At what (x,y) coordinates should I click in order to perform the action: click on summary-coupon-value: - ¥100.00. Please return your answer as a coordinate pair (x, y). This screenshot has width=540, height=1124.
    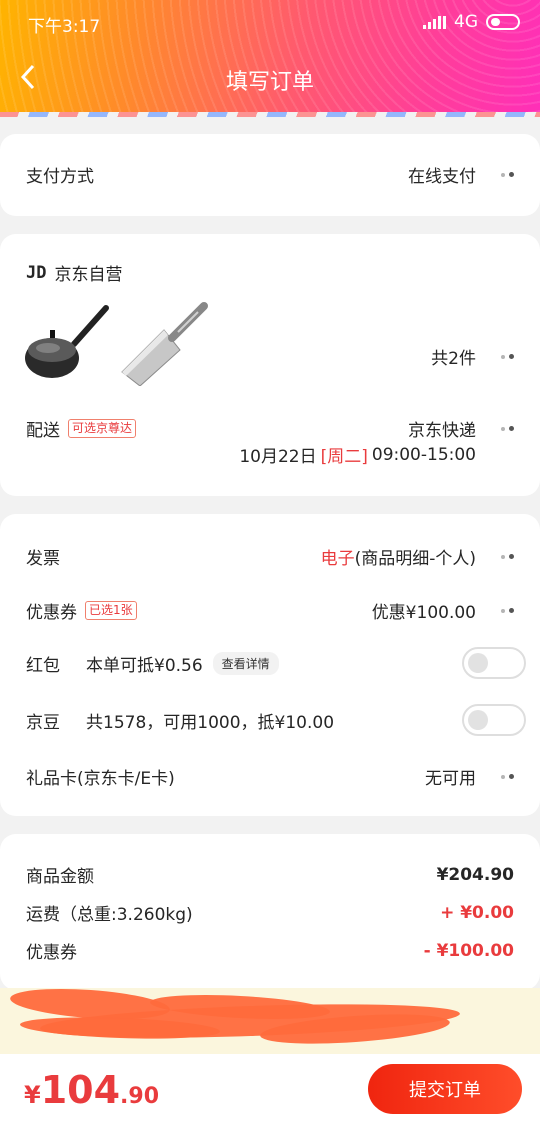
    Looking at the image, I should click on (468, 950).